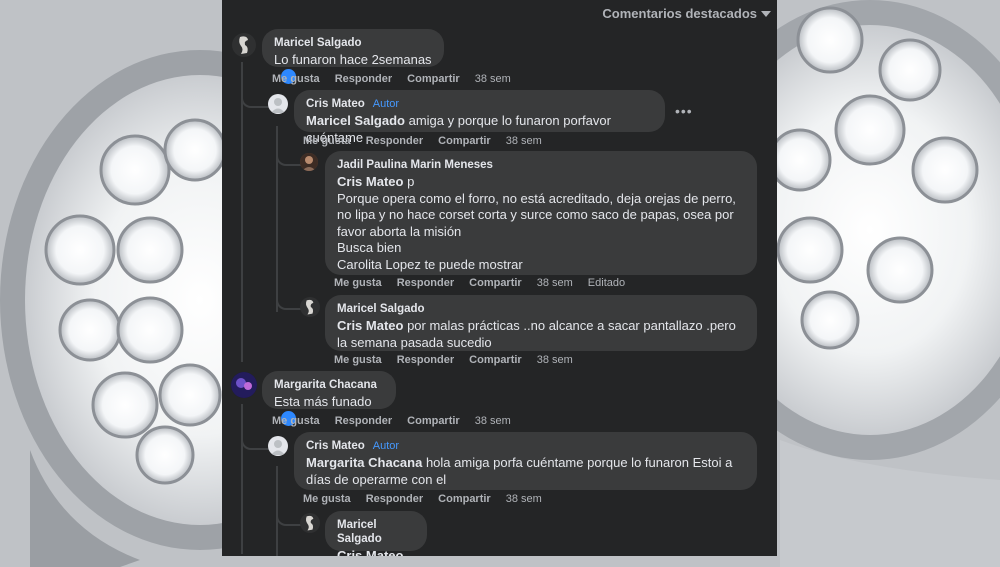  What do you see at coordinates (541, 165) in the screenshot?
I see `comment-author: Jadil Paulina Marin Meneses` at bounding box center [541, 165].